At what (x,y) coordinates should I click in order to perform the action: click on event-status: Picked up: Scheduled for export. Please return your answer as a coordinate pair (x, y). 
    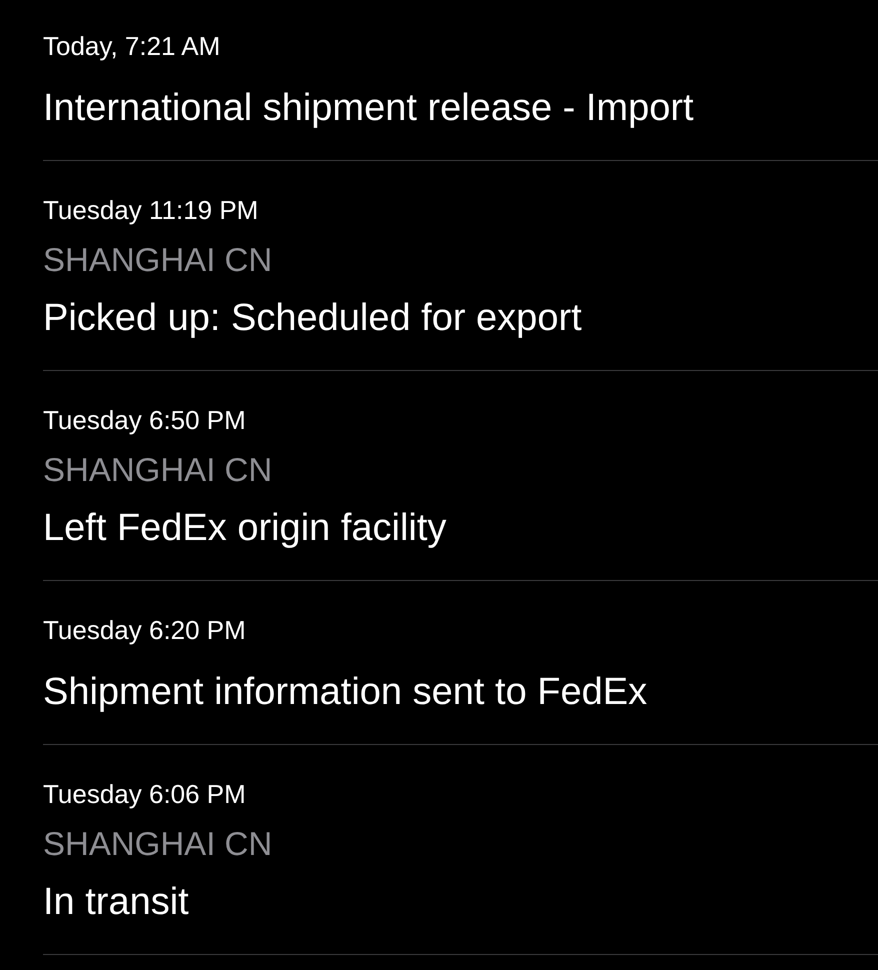
    Looking at the image, I should click on (313, 318).